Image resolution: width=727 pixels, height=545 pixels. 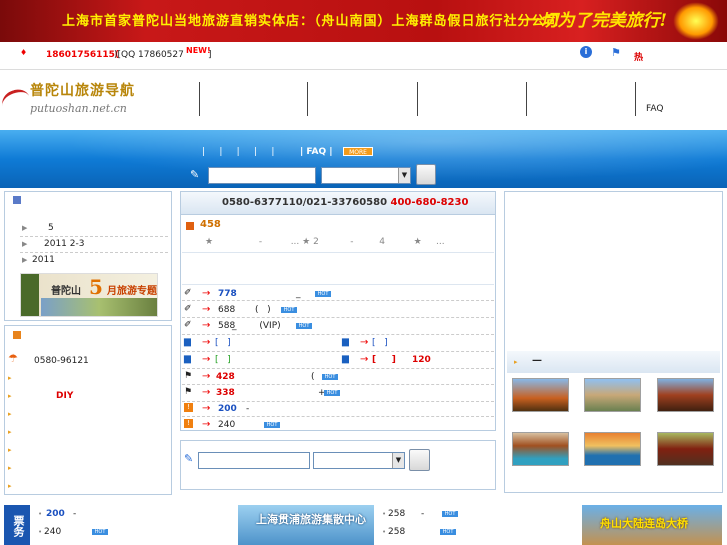 I want to click on count-icon, so click(x=190, y=226).